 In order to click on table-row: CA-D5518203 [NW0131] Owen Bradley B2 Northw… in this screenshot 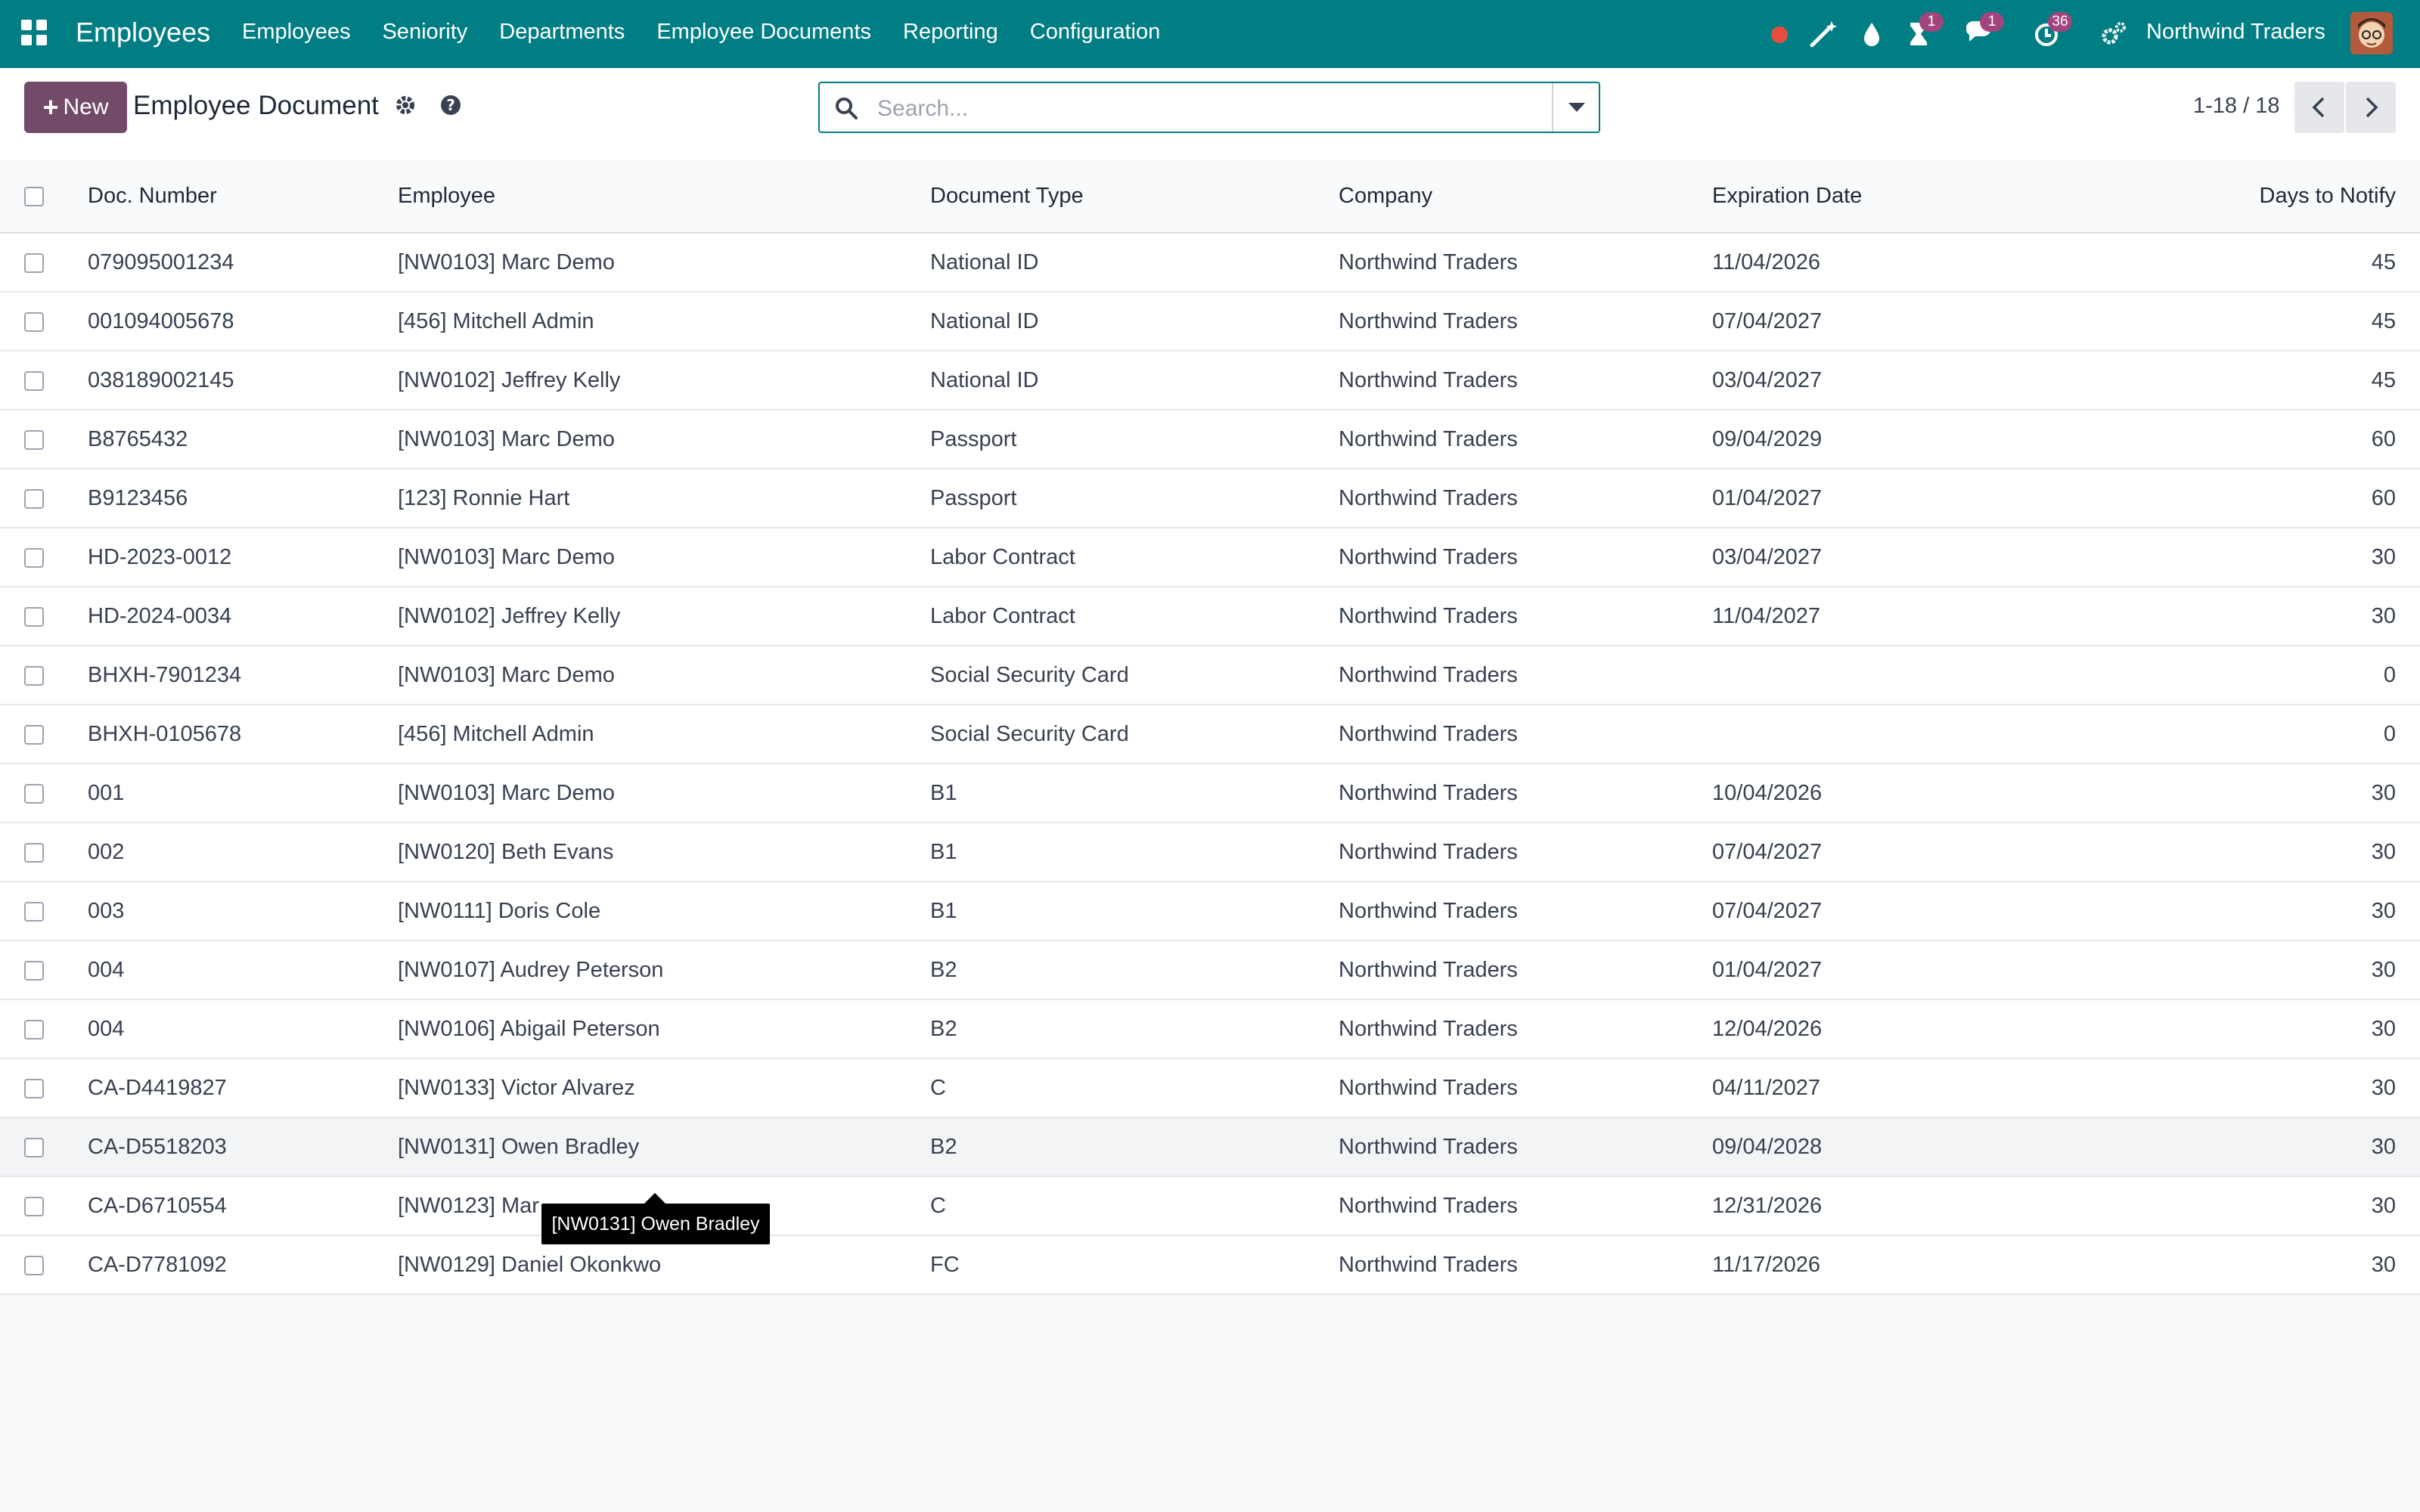, I will do `click(1210, 1146)`.